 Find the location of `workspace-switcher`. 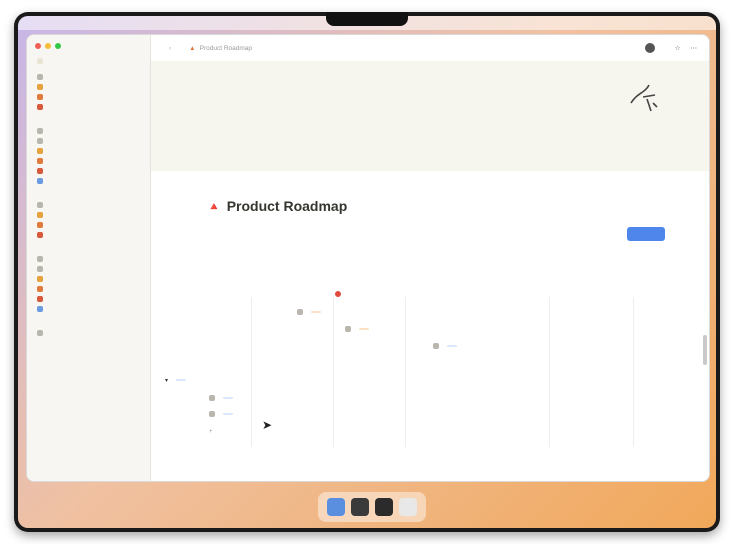

workspace-switcher is located at coordinates (42, 61).